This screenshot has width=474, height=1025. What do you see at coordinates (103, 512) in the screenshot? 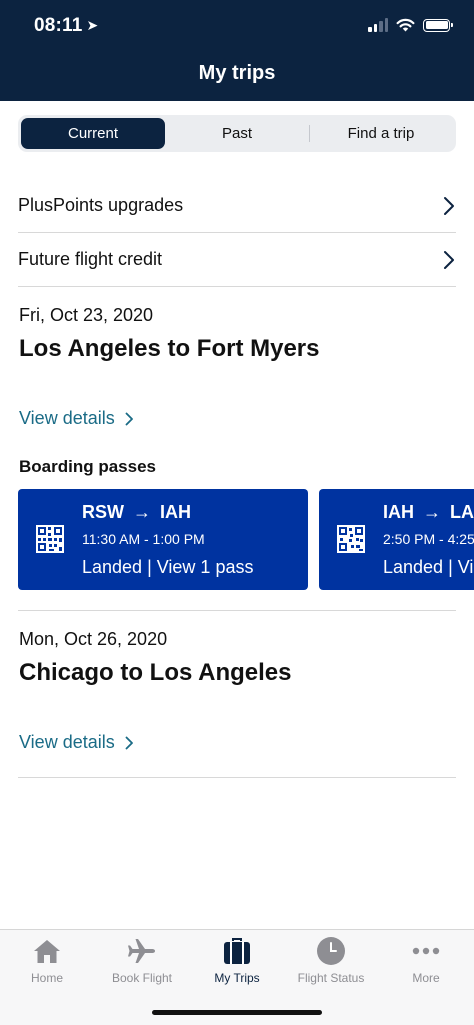
I see `origin-code: RSW` at bounding box center [103, 512].